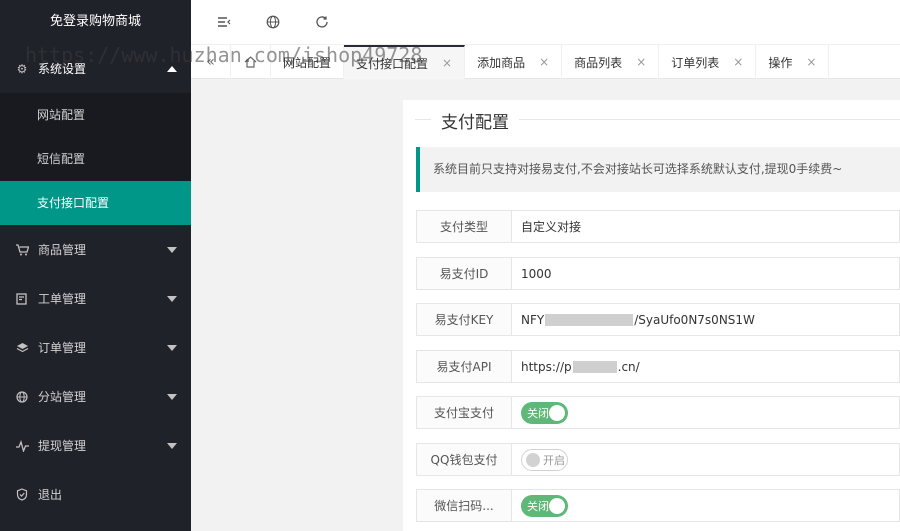 The image size is (900, 531). I want to click on tab-product-list: 商品列表 ×, so click(611, 62).